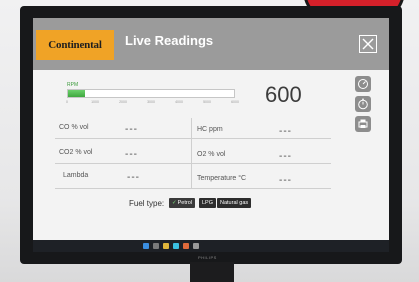 The image size is (419, 282). What do you see at coordinates (133, 177) in the screenshot?
I see `lambda-value: ---` at bounding box center [133, 177].